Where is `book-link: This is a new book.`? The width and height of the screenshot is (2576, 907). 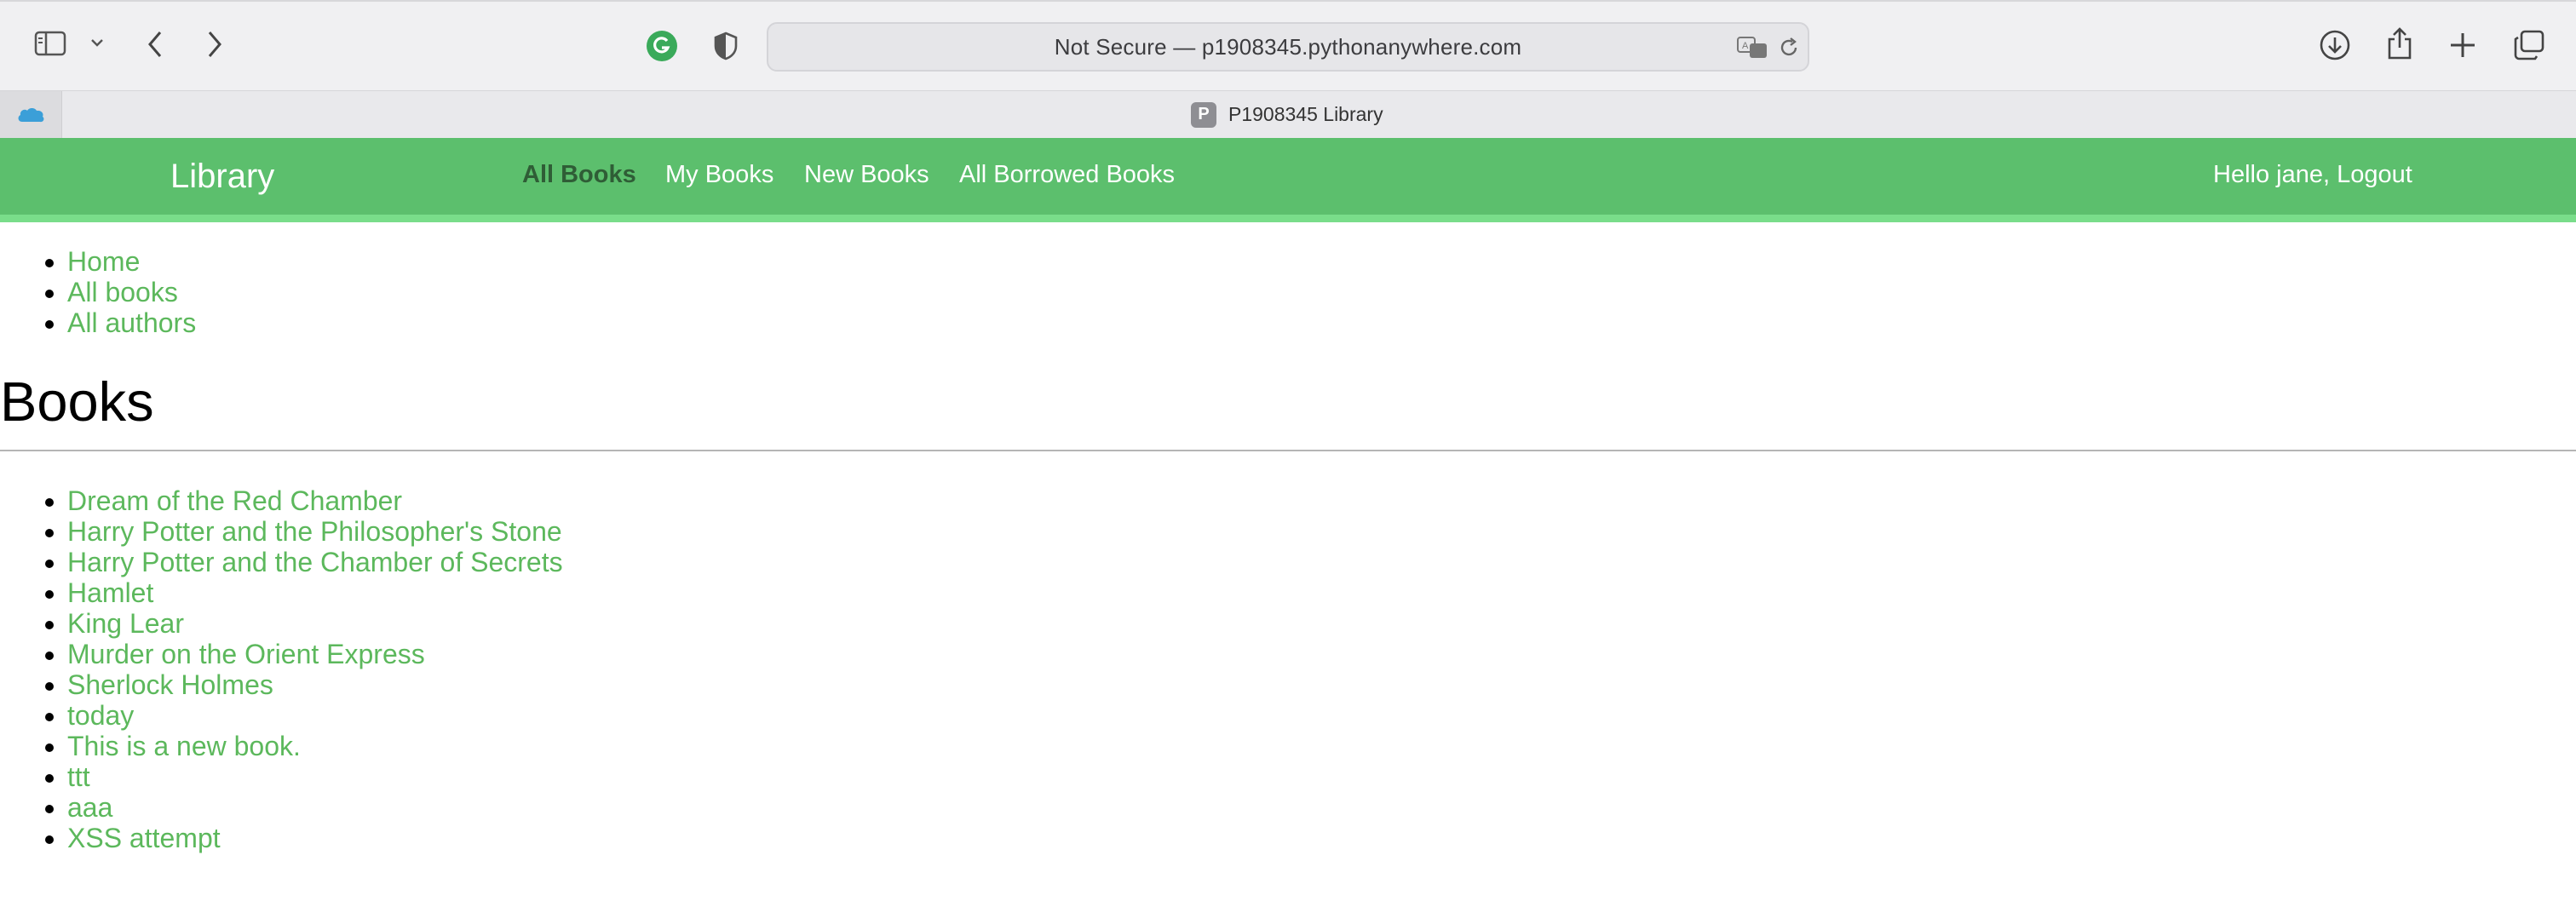
book-link: This is a new book. is located at coordinates (184, 746).